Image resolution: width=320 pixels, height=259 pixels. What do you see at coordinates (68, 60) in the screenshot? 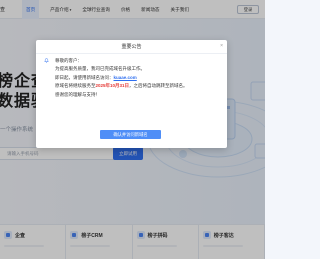
I see `greeting-text: 尊敬的客户：` at bounding box center [68, 60].